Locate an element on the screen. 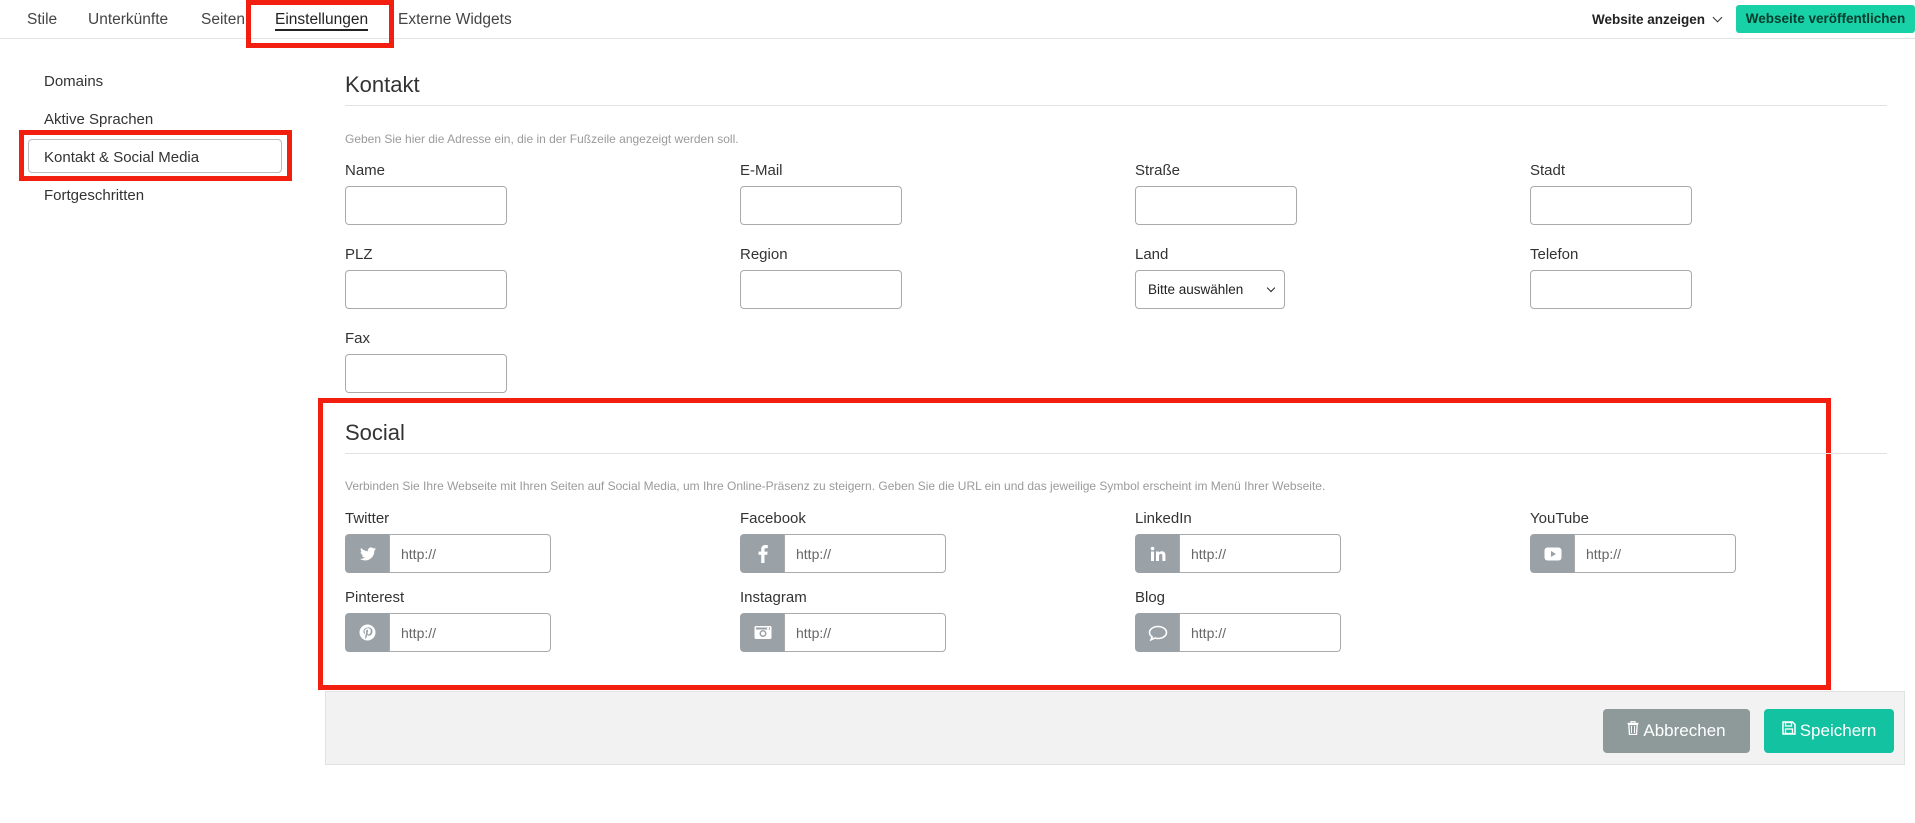  sidebar-item-fortgeschritten: Fortgeschritten is located at coordinates (94, 195).